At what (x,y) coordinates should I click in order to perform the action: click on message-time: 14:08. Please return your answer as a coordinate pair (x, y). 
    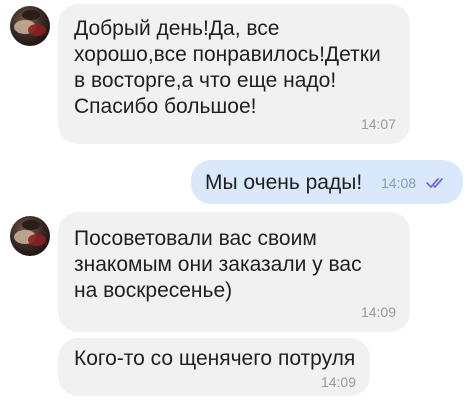
    Looking at the image, I should click on (399, 183).